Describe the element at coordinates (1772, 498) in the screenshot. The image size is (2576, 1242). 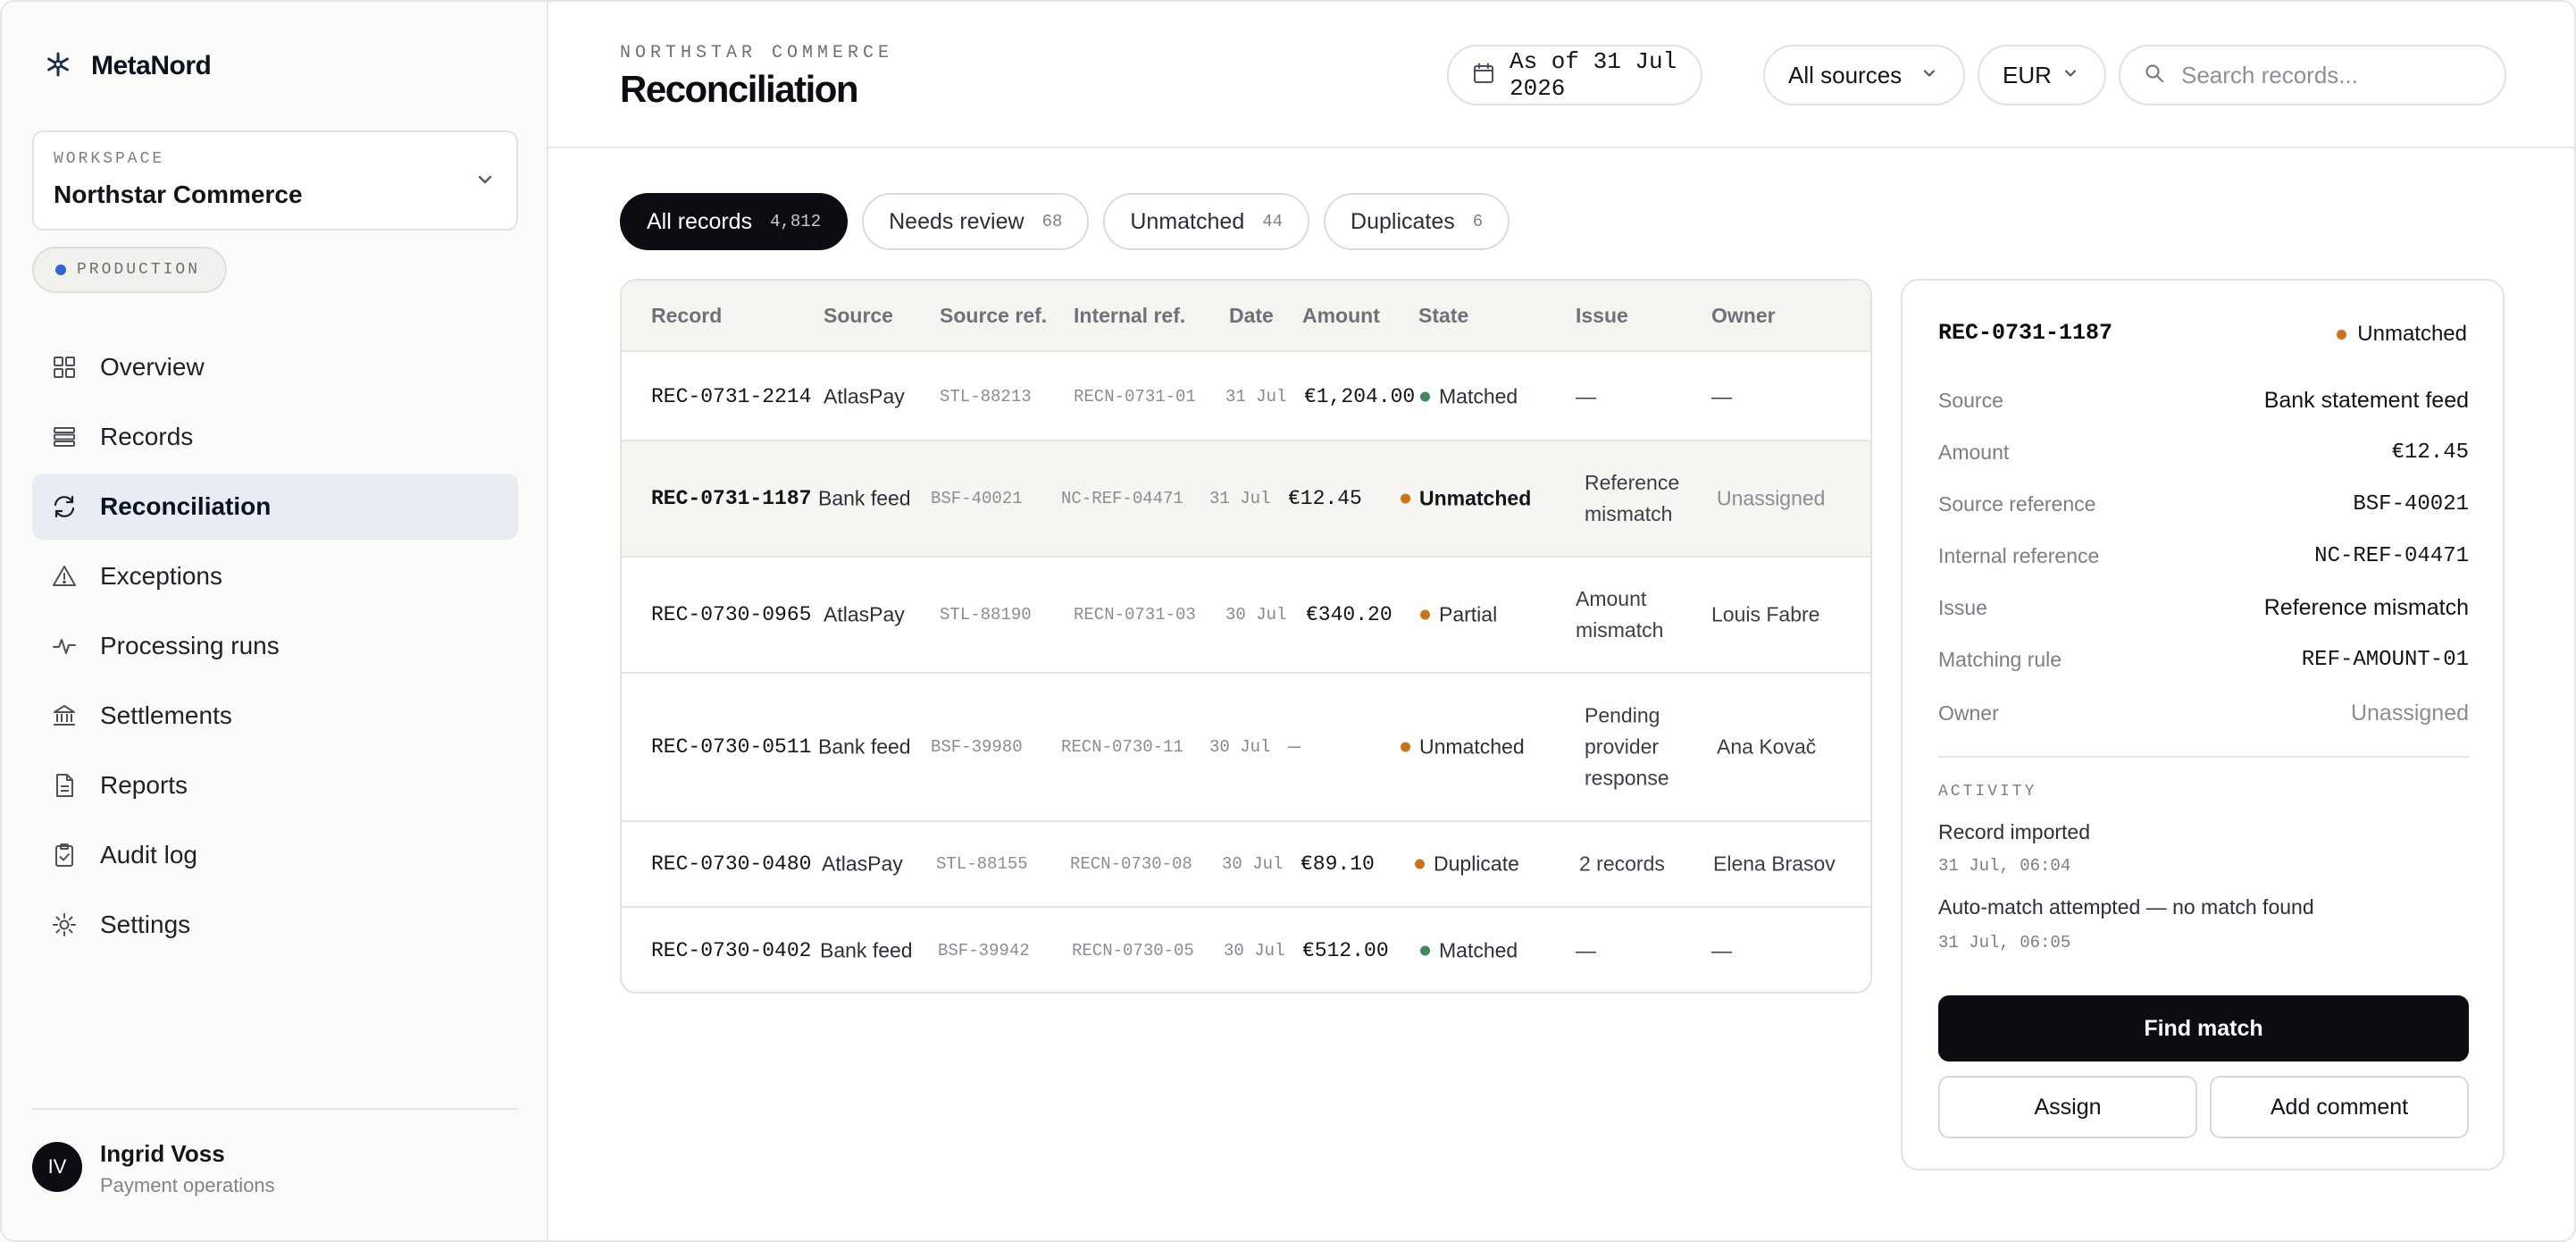
I see `record-owner: Unassigned` at that location.